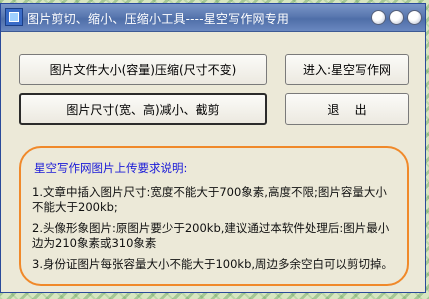 This screenshot has height=299, width=429. What do you see at coordinates (414, 17) in the screenshot?
I see `close-icon` at bounding box center [414, 17].